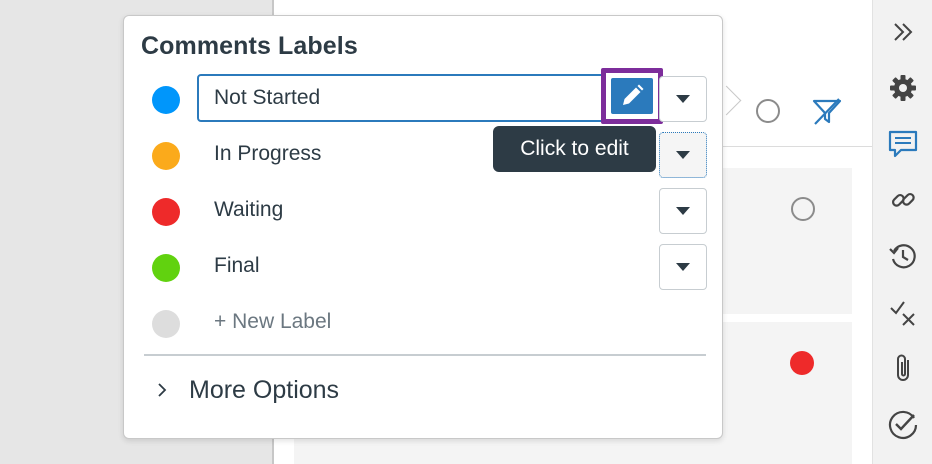  Describe the element at coordinates (902, 232) in the screenshot. I see `right-rail` at that location.